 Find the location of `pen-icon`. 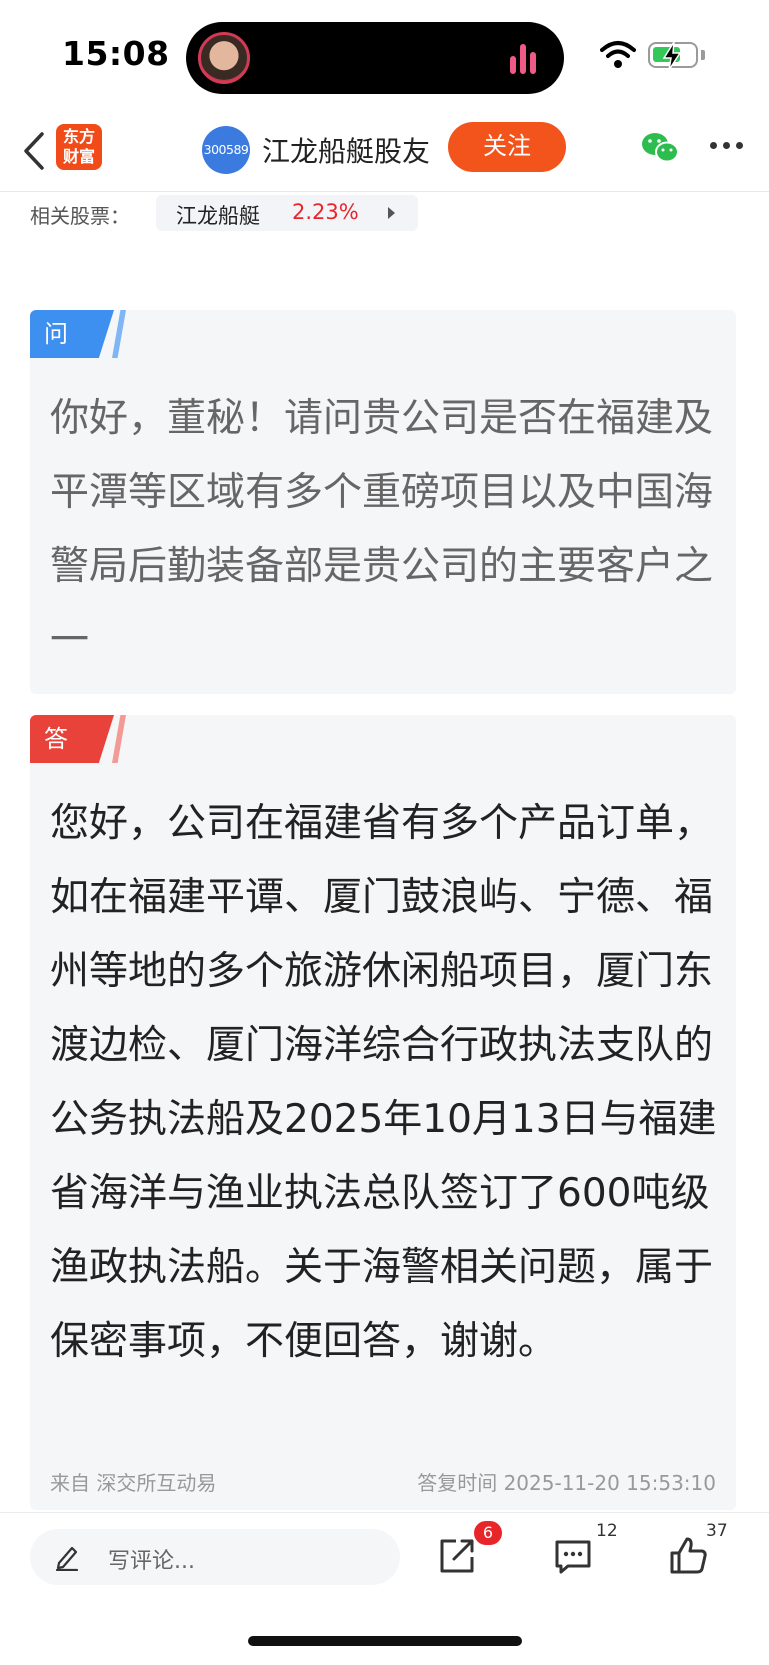

pen-icon is located at coordinates (67, 1558).